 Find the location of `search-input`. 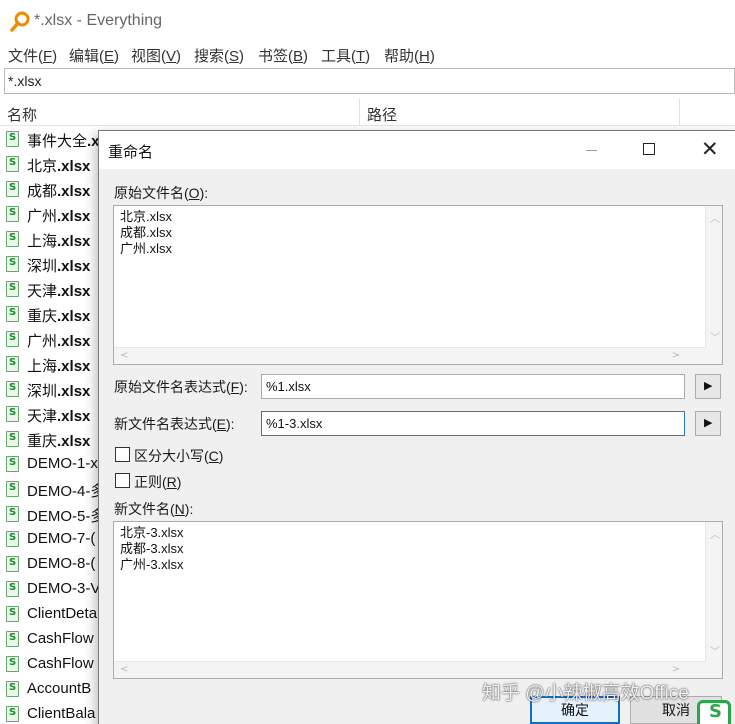

search-input is located at coordinates (369, 81).